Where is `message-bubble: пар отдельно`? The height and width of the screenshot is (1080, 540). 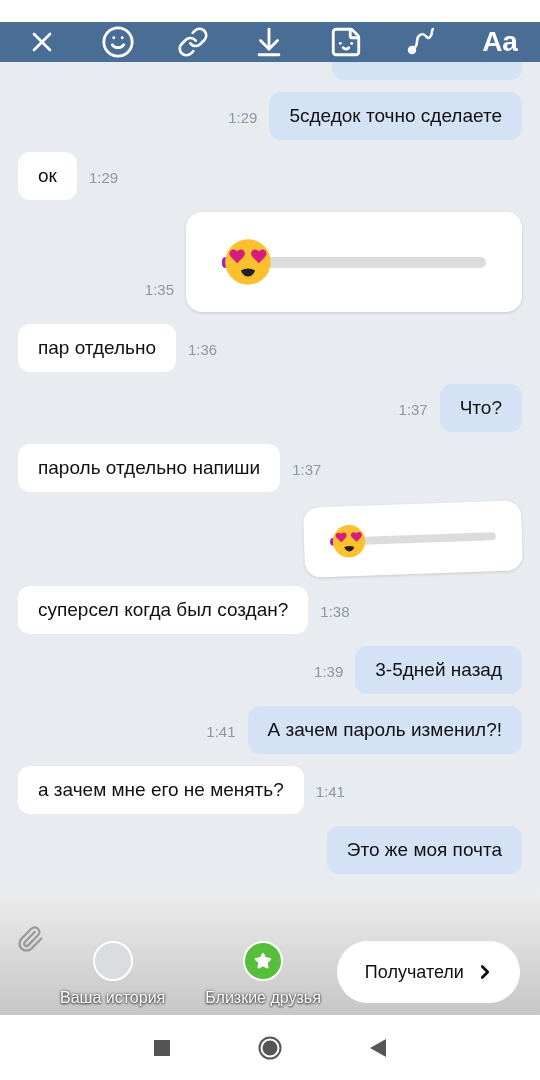 message-bubble: пар отдельно is located at coordinates (97, 348).